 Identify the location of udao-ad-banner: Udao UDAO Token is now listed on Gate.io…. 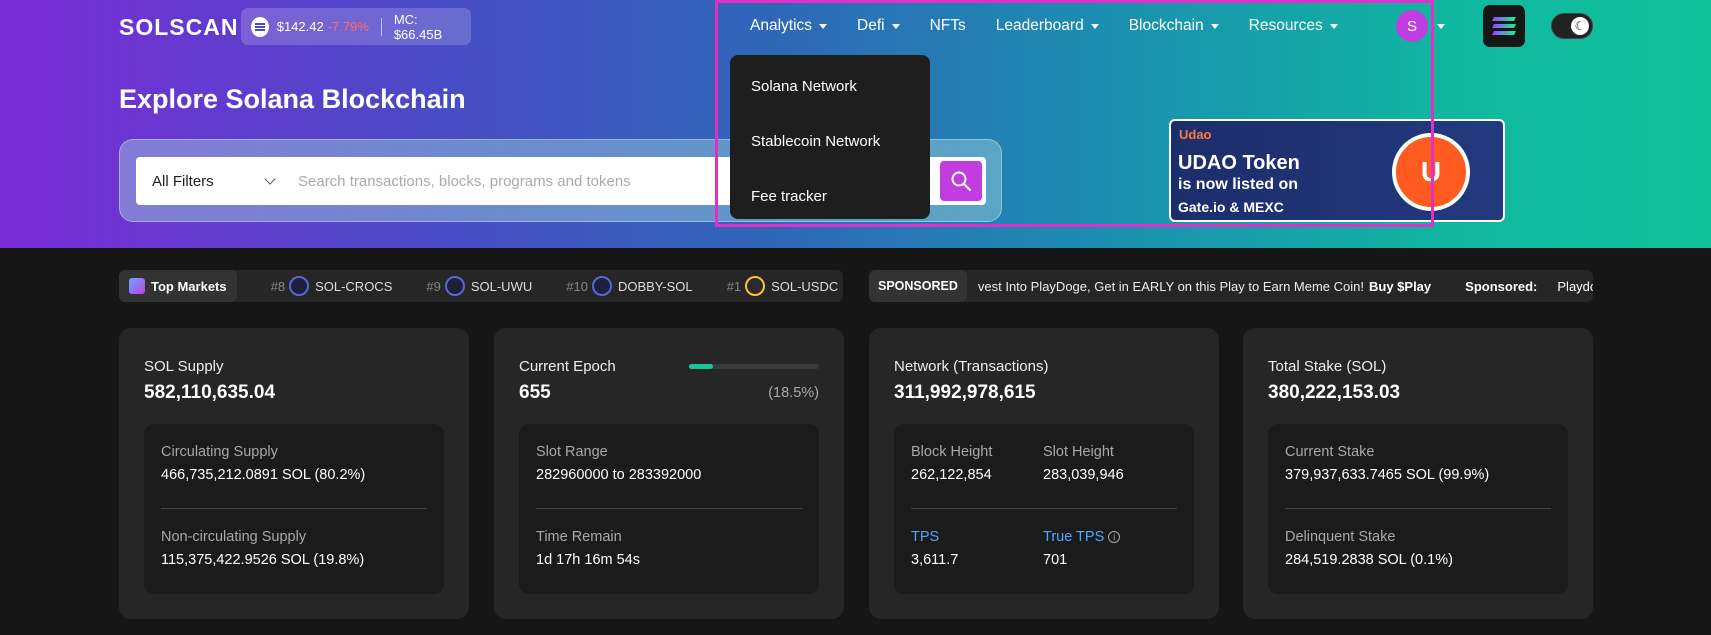
(1337, 170).